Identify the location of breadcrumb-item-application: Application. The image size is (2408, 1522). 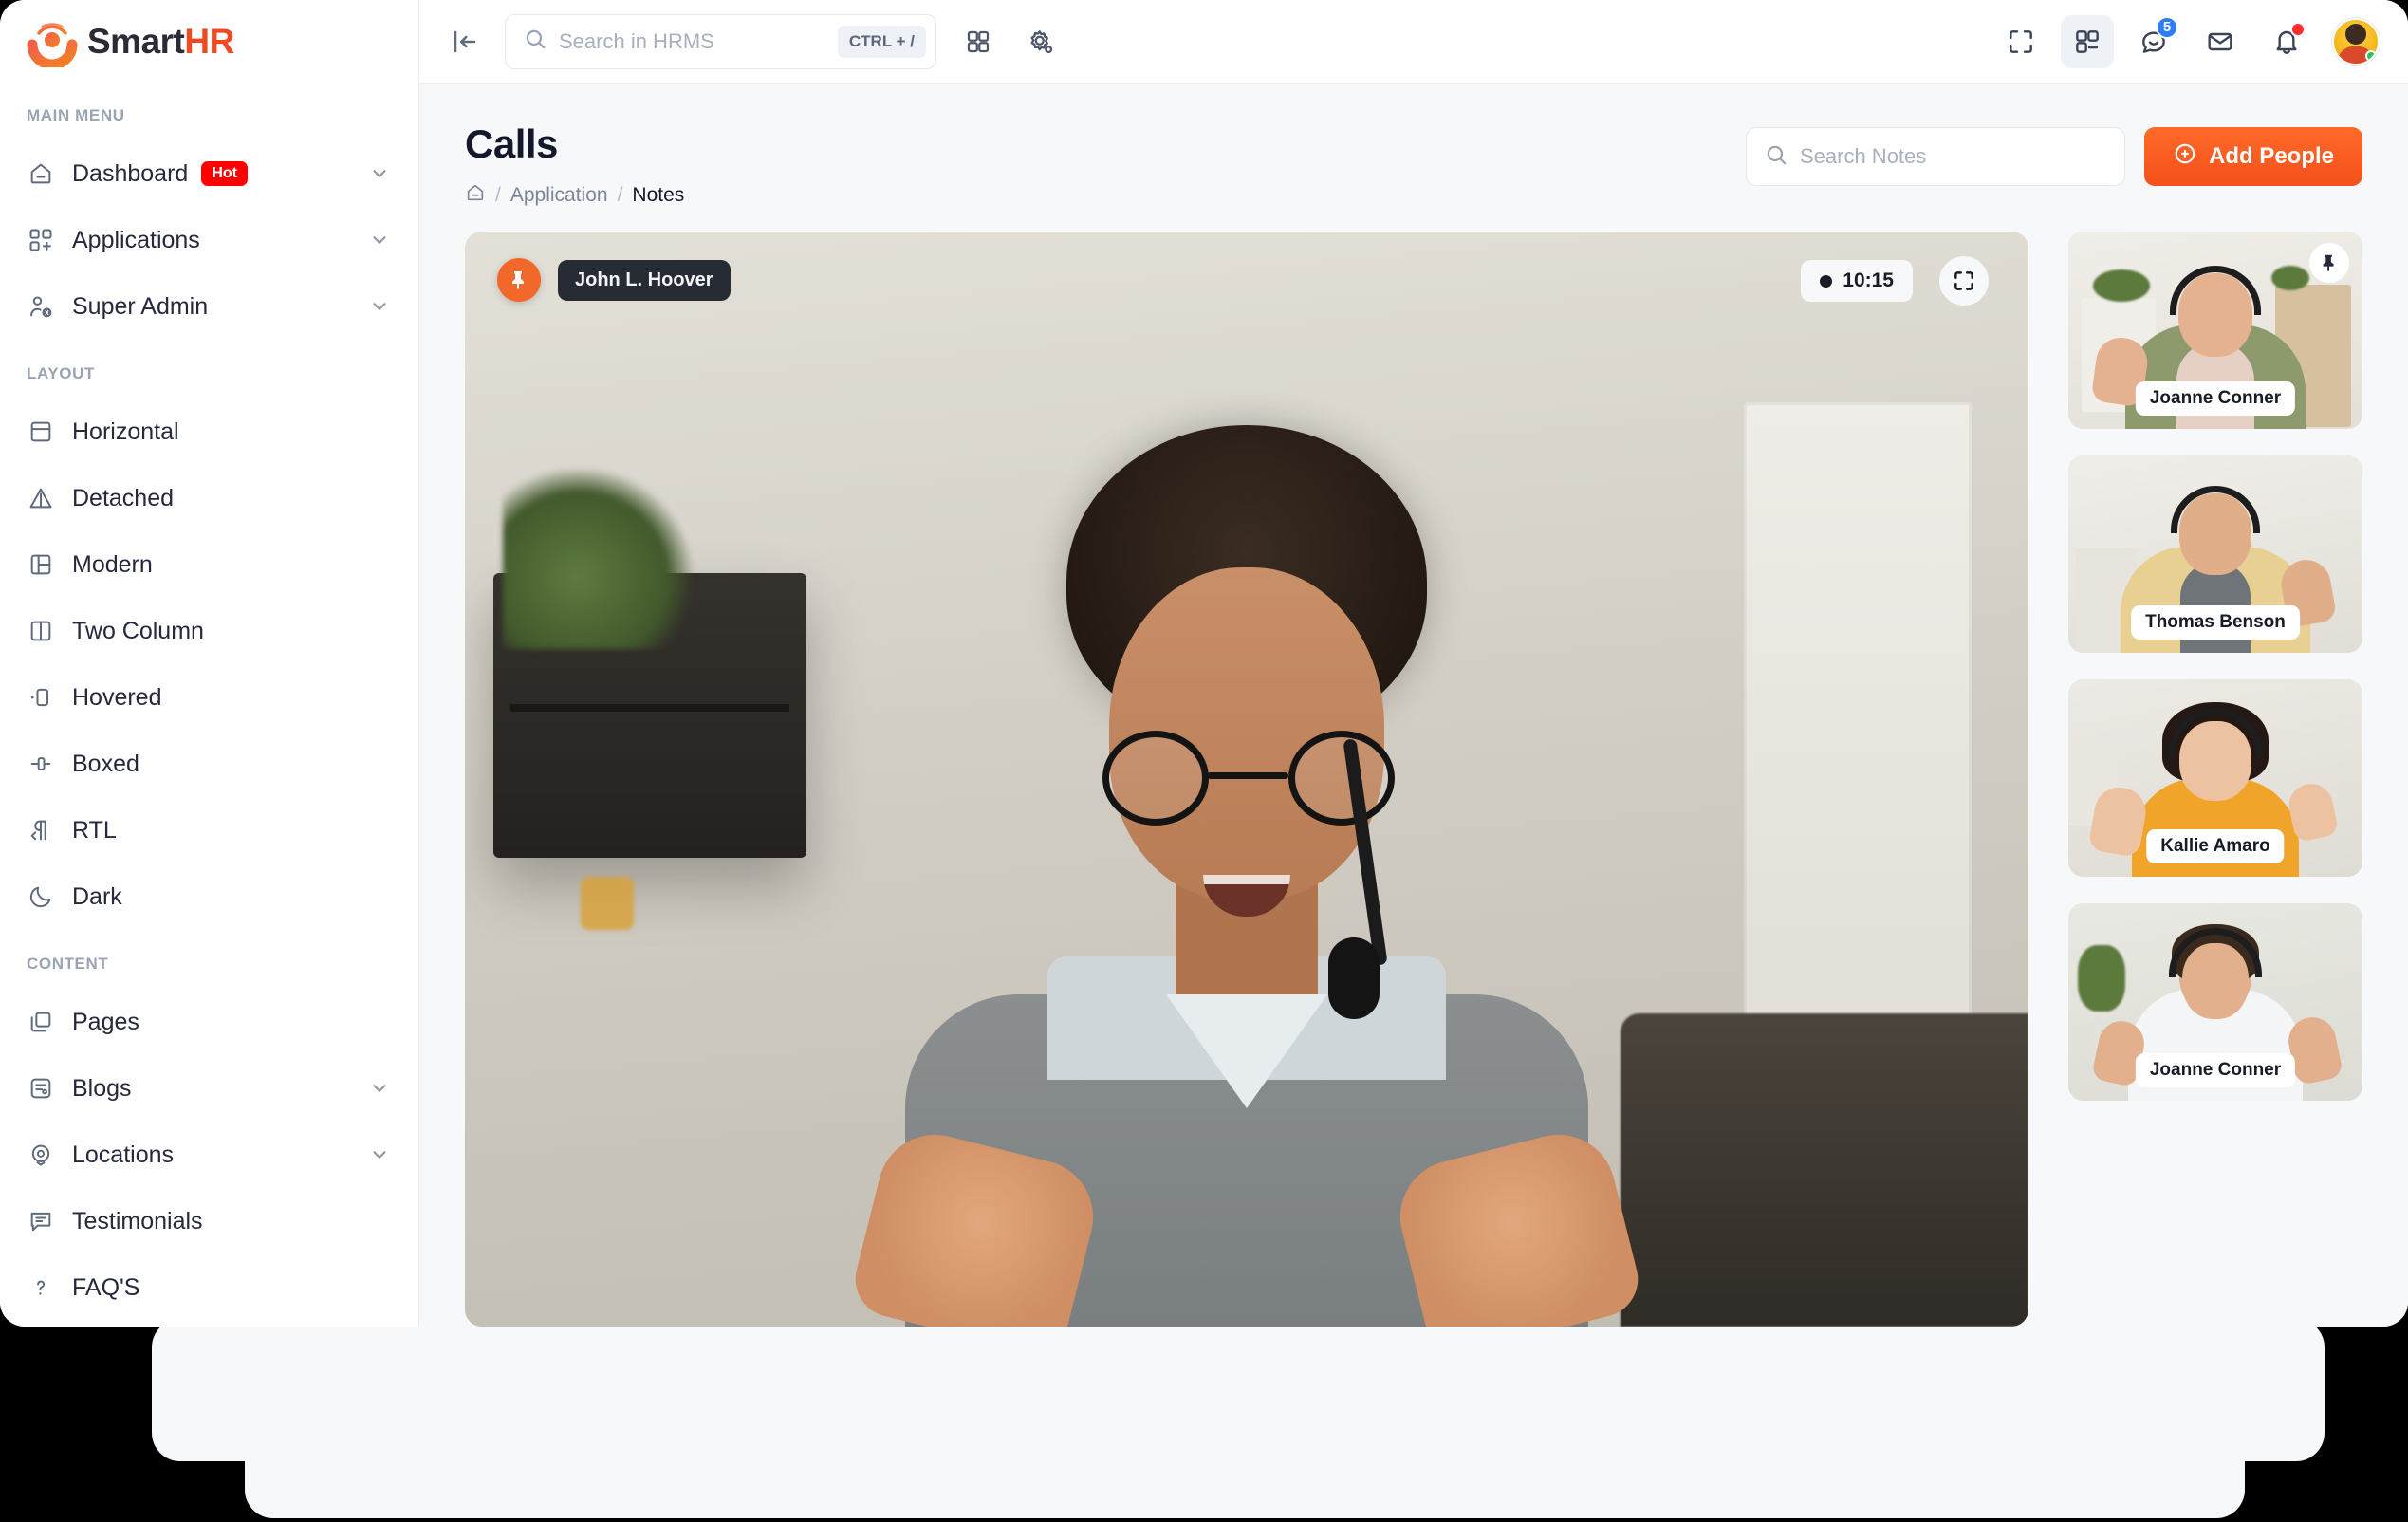
(559, 195).